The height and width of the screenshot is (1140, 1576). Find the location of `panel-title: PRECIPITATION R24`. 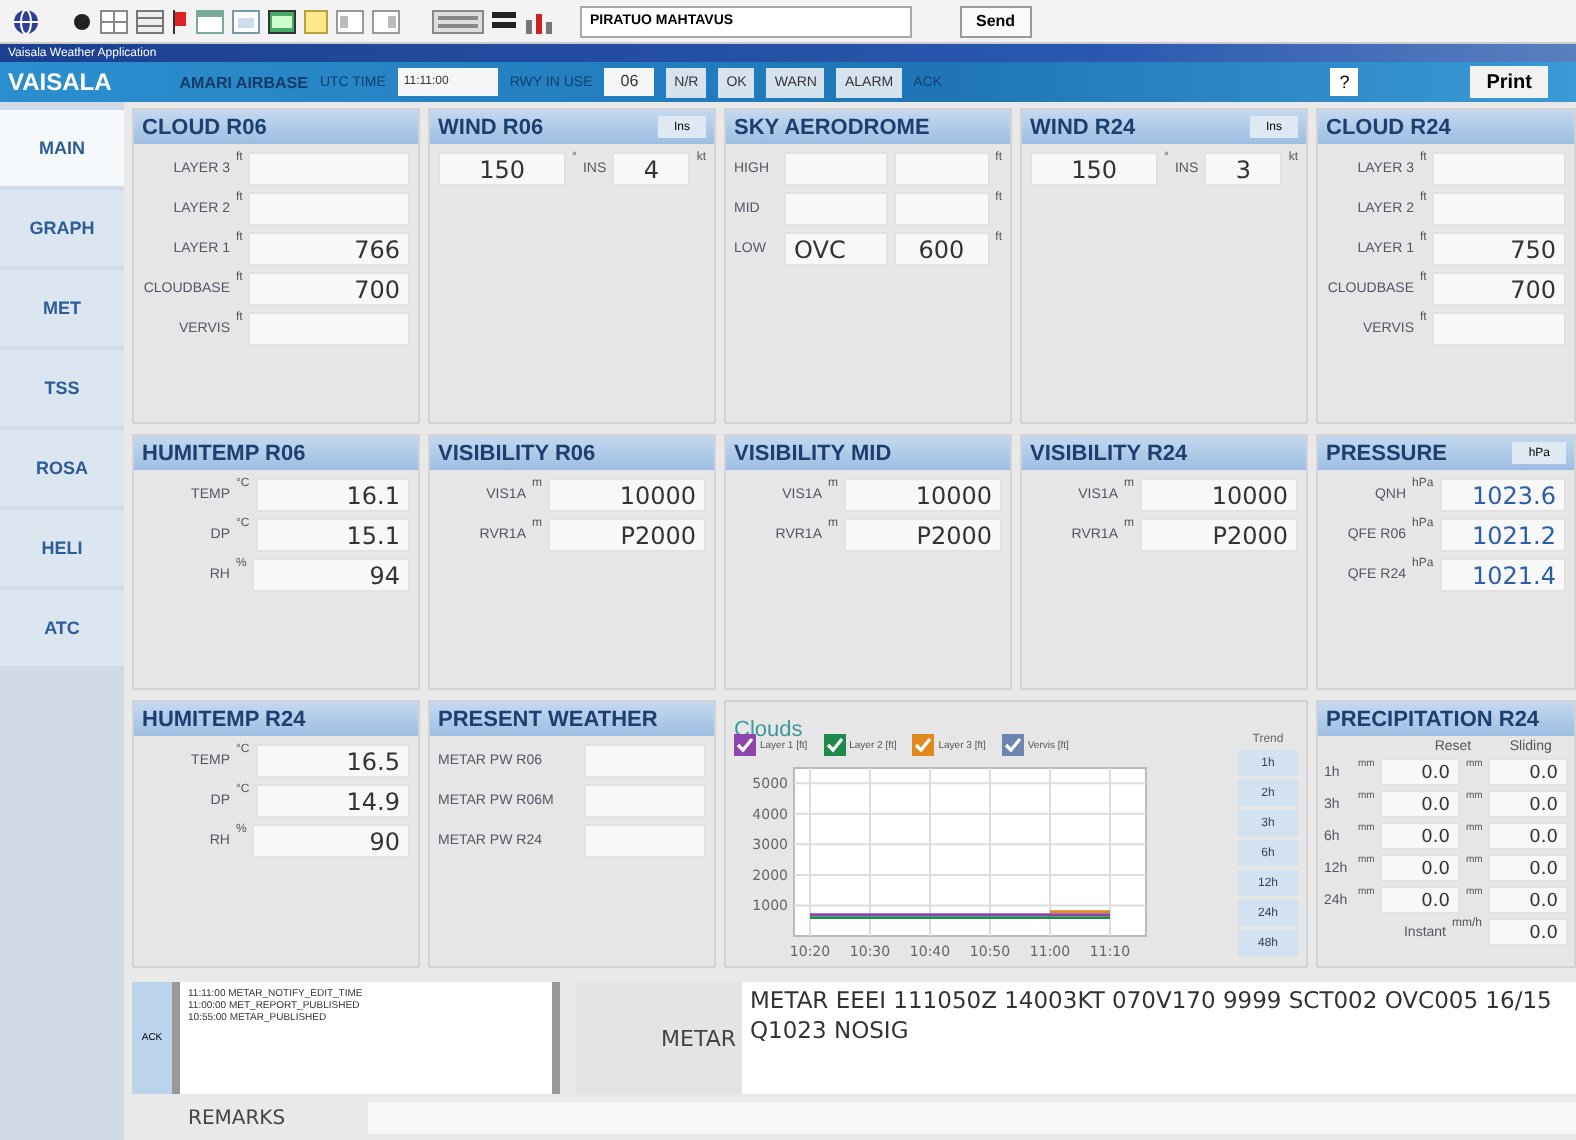

panel-title: PRECIPITATION R24 is located at coordinates (1433, 719).